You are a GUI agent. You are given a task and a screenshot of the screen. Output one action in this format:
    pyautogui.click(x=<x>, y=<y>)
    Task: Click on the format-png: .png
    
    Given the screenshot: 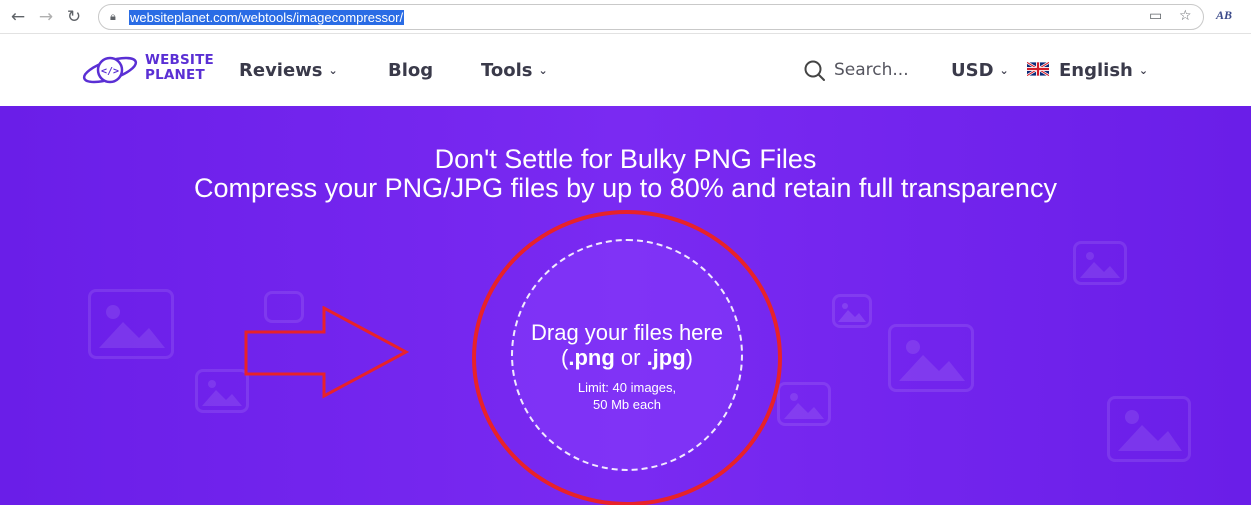 What is the action you would take?
    pyautogui.click(x=591, y=357)
    